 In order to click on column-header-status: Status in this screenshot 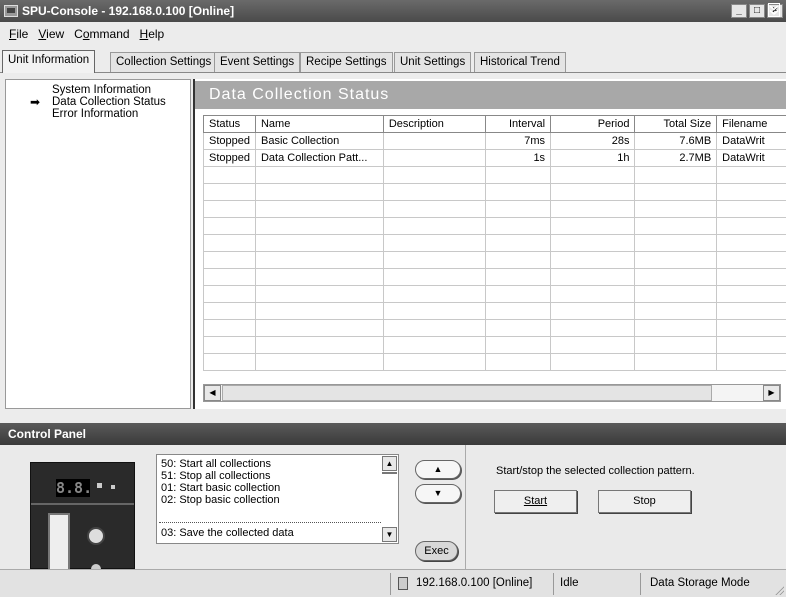, I will do `click(229, 124)`.